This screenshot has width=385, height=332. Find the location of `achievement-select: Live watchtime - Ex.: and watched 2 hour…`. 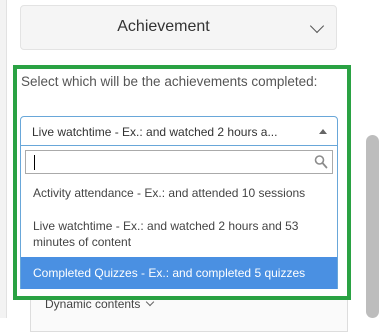

achievement-select: Live watchtime - Ex.: and watched 2 hour… is located at coordinates (179, 131).